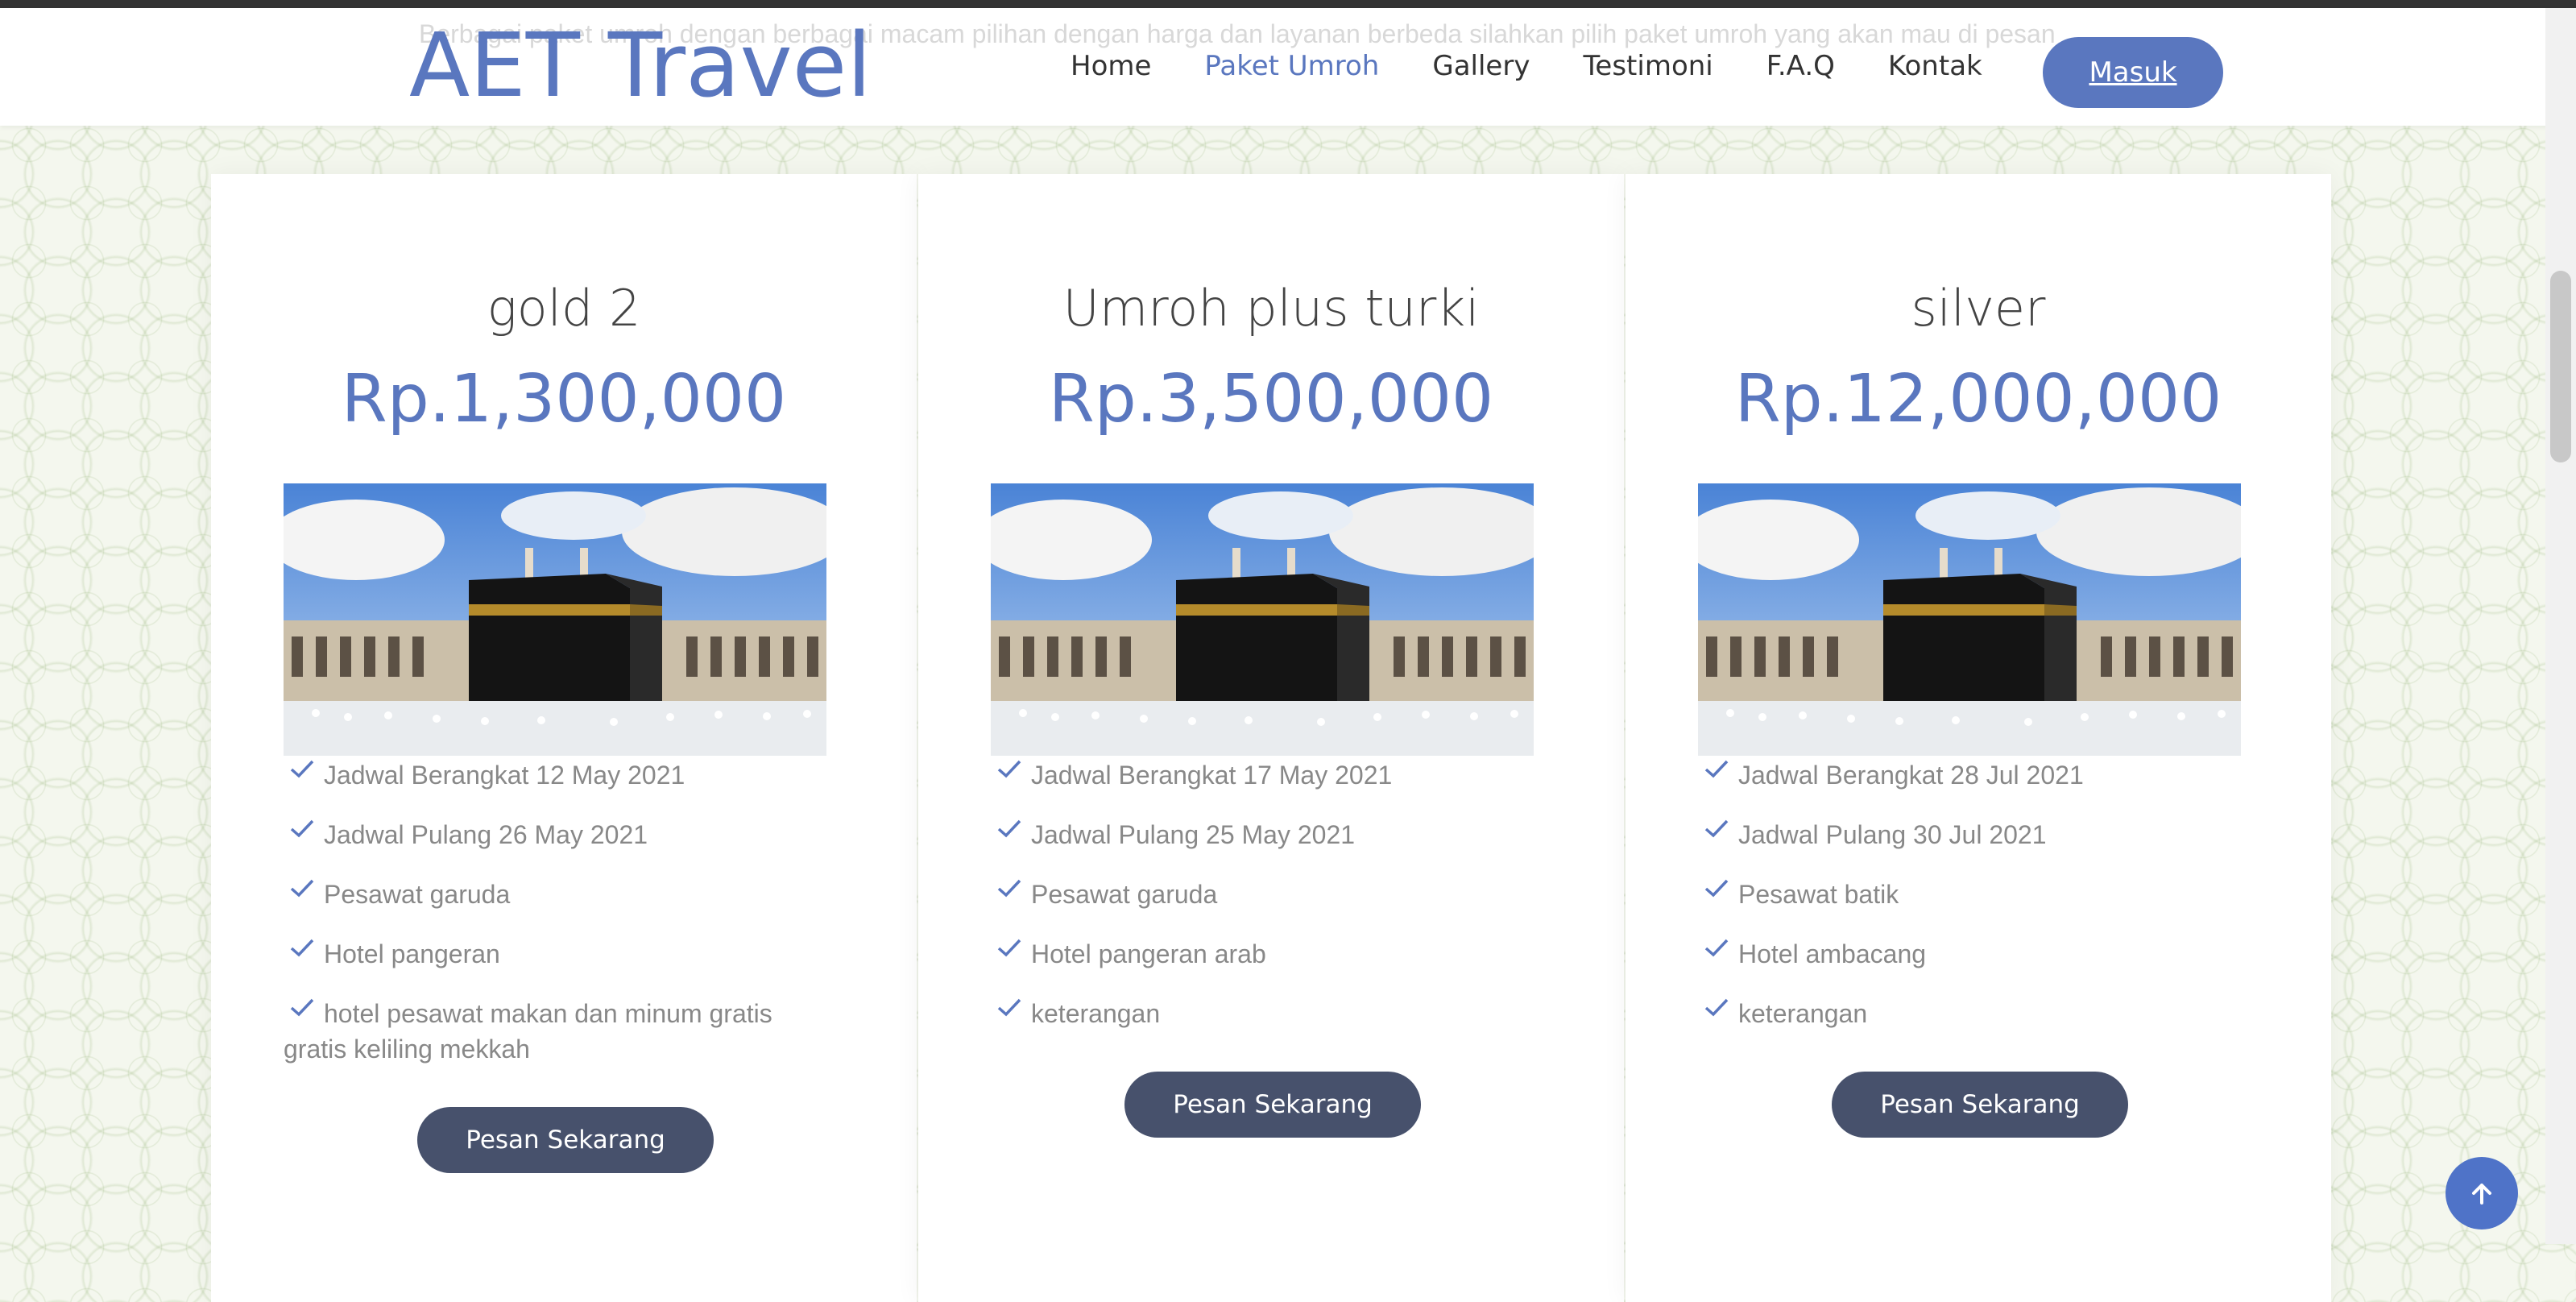  Describe the element at coordinates (1647, 66) in the screenshot. I see `nav-testimoni: Testimoni` at that location.